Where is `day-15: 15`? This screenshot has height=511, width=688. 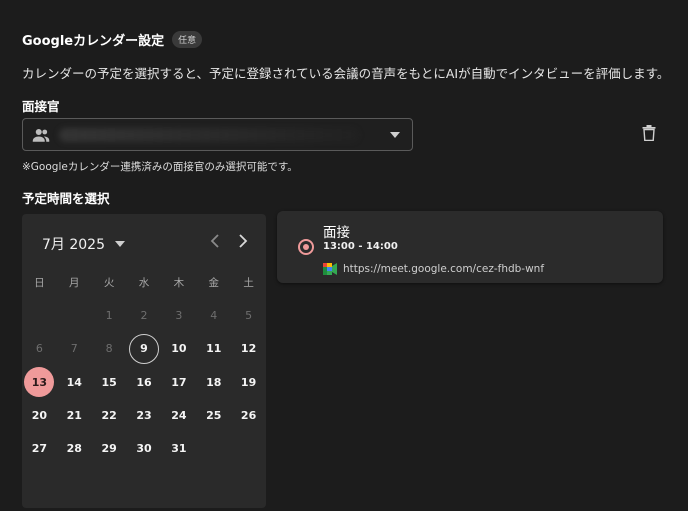 day-15: 15 is located at coordinates (109, 382).